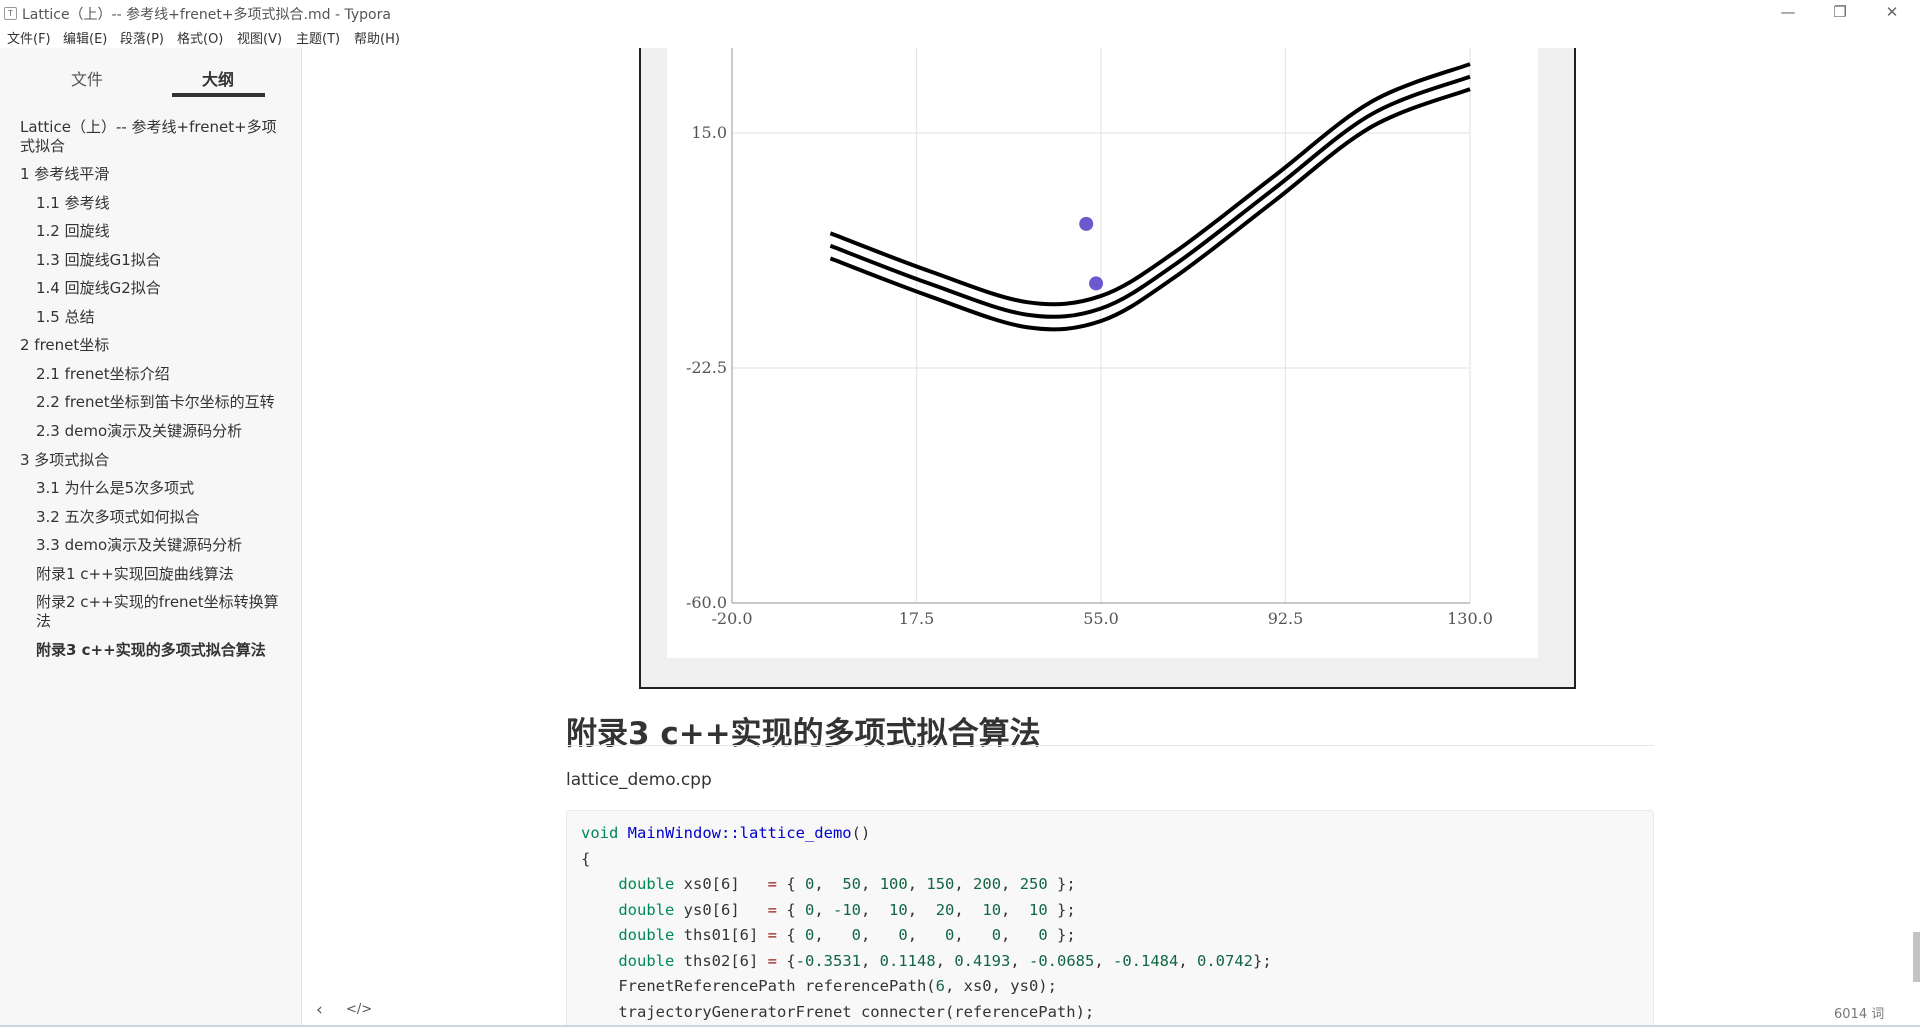 The image size is (1920, 1027). What do you see at coordinates (917, 618) in the screenshot?
I see `x-tick-label: 17.5` at bounding box center [917, 618].